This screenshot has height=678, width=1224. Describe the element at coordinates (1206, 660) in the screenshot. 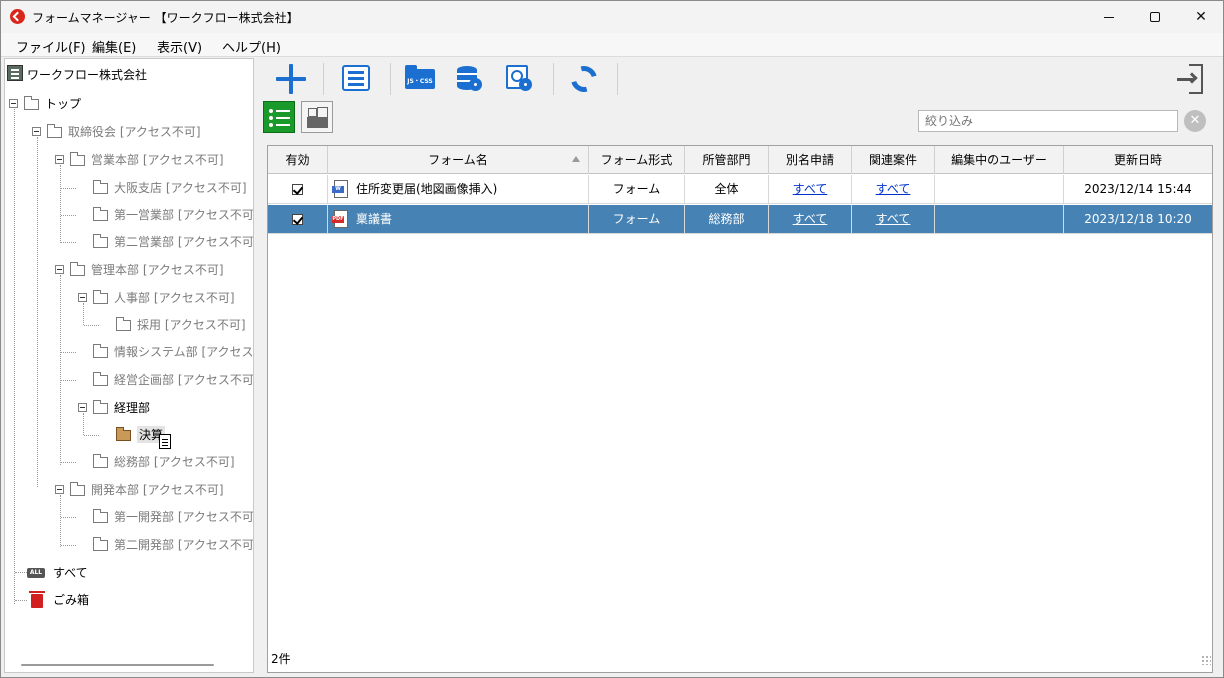

I see `resize-grip-icon` at that location.